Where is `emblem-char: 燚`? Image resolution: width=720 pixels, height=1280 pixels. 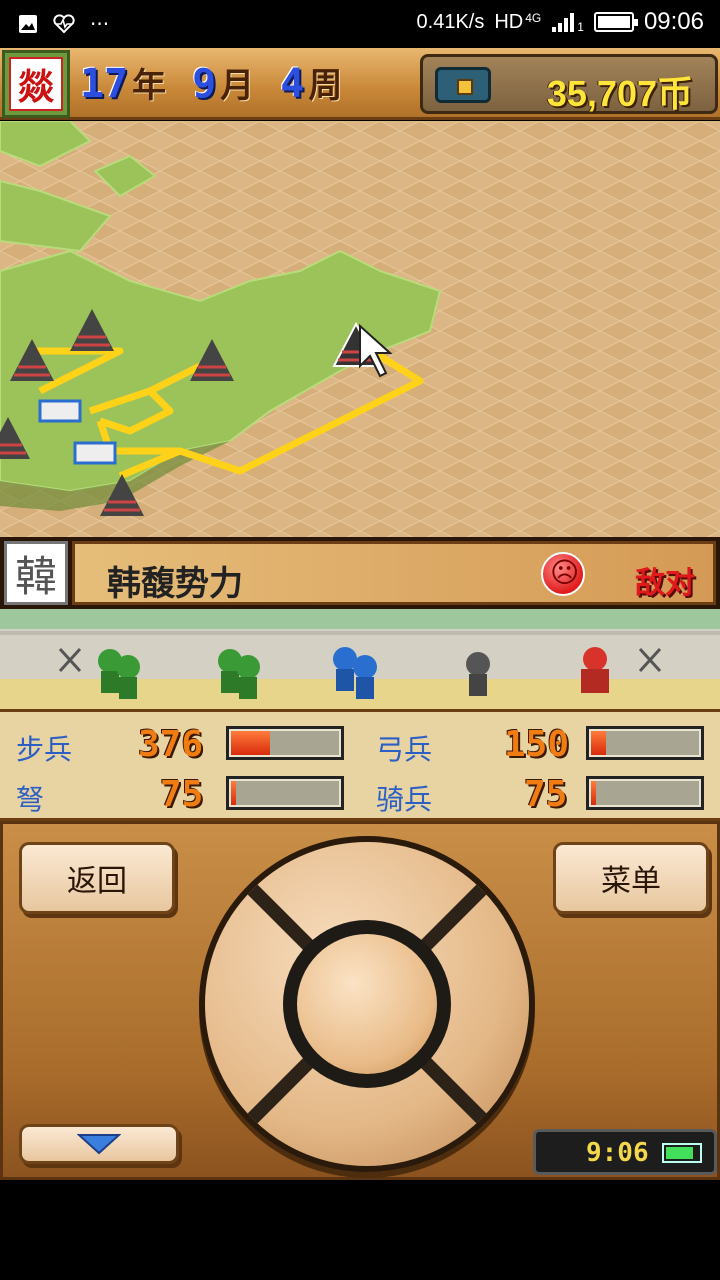 emblem-char: 燚 is located at coordinates (36, 84).